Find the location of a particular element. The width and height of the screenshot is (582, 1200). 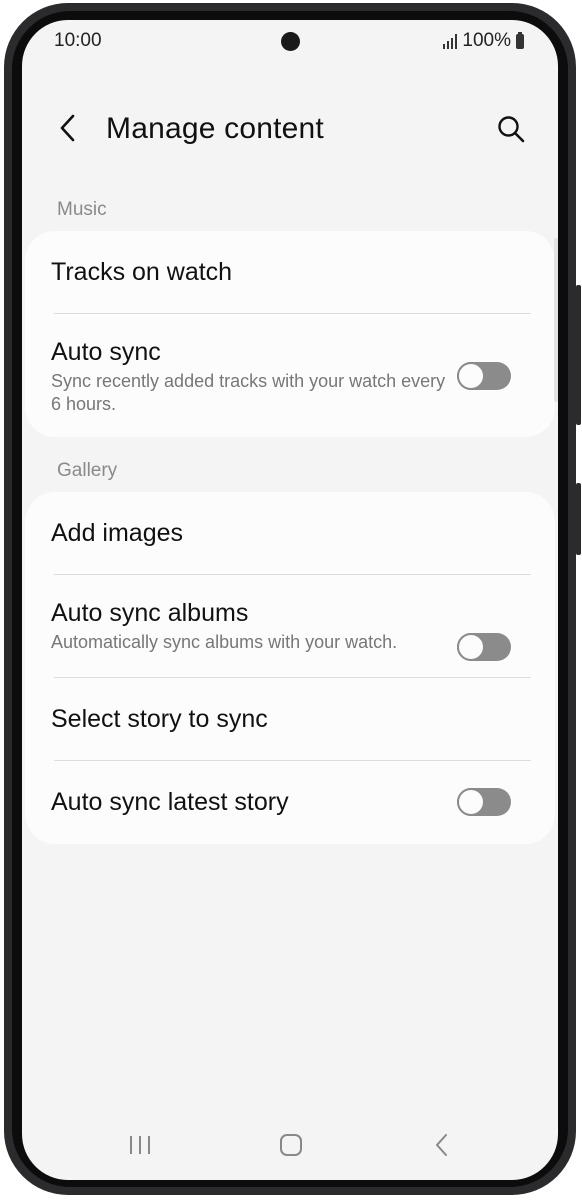

auto-sync-latest-story-toggle is located at coordinates (484, 802).